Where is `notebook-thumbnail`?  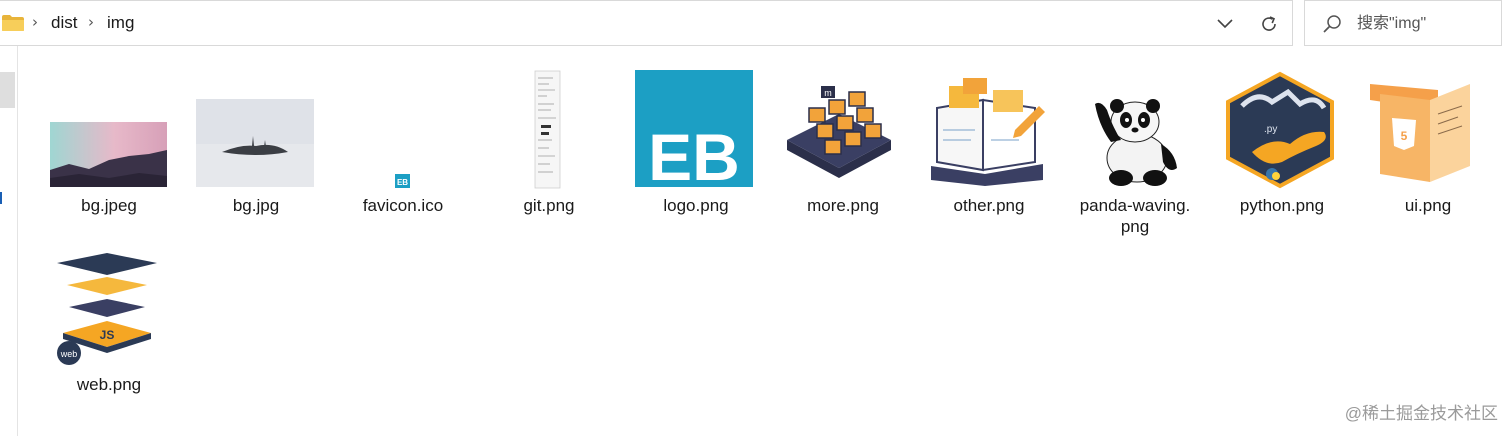
notebook-thumbnail is located at coordinates (986, 128).